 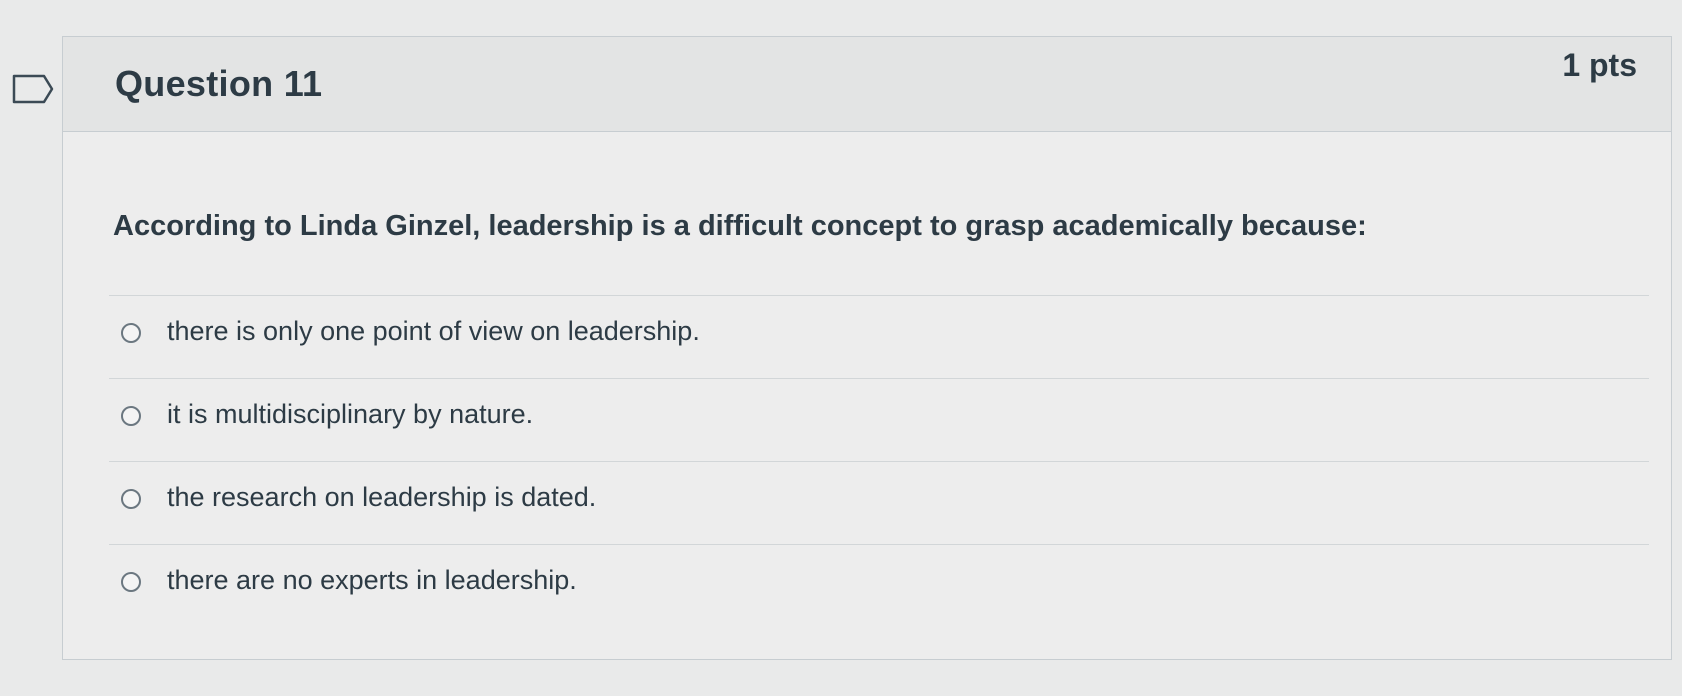 What do you see at coordinates (219, 83) in the screenshot?
I see `question-title: Question 11` at bounding box center [219, 83].